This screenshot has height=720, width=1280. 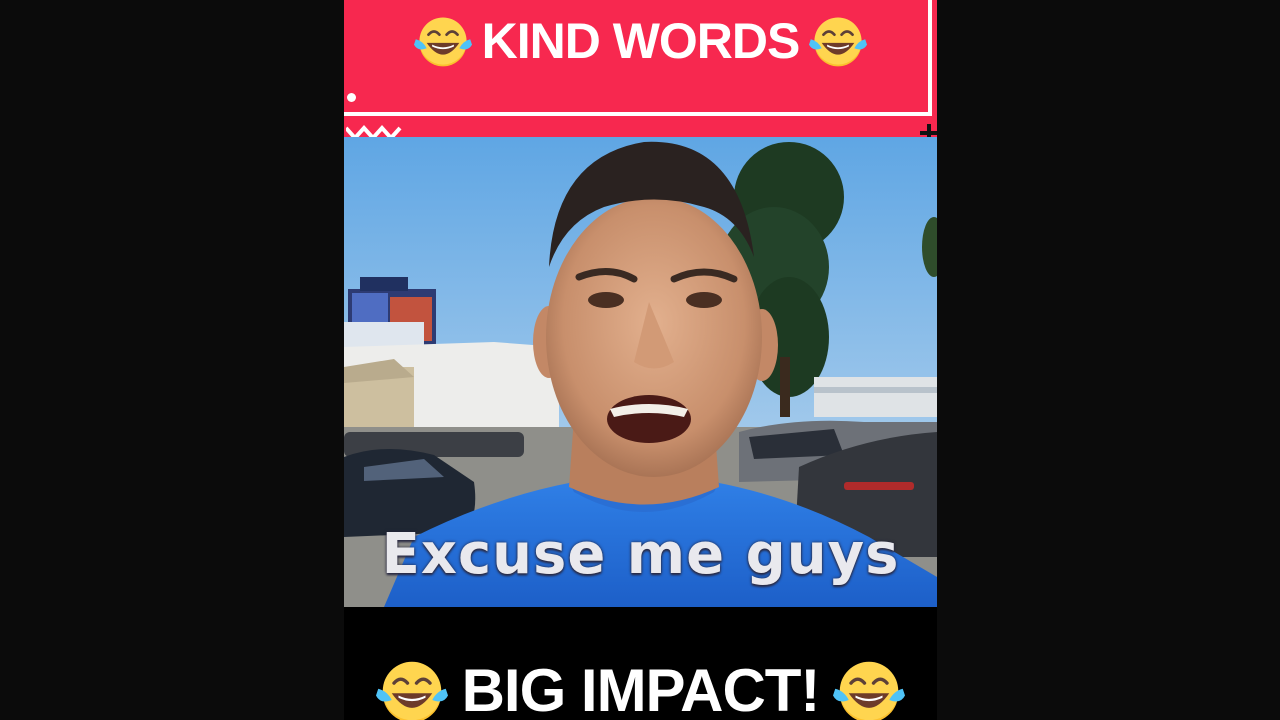 I want to click on title-banner: KIND WORDS, so click(x=640, y=71).